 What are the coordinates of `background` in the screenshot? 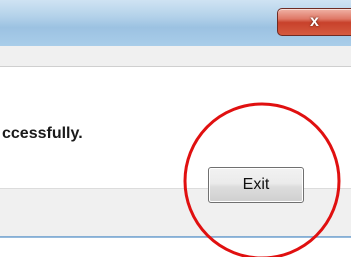 It's located at (175, 247).